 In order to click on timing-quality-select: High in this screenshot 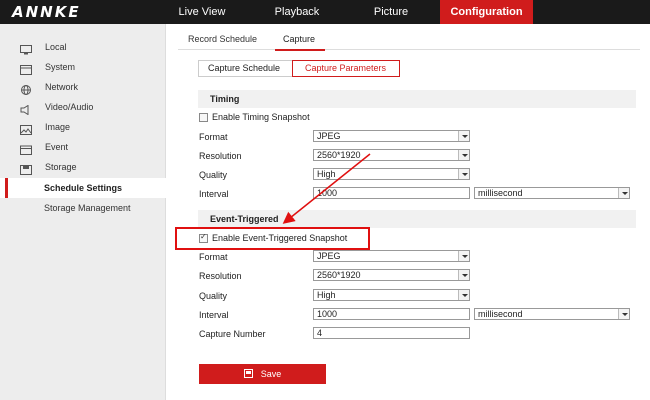, I will do `click(391, 174)`.